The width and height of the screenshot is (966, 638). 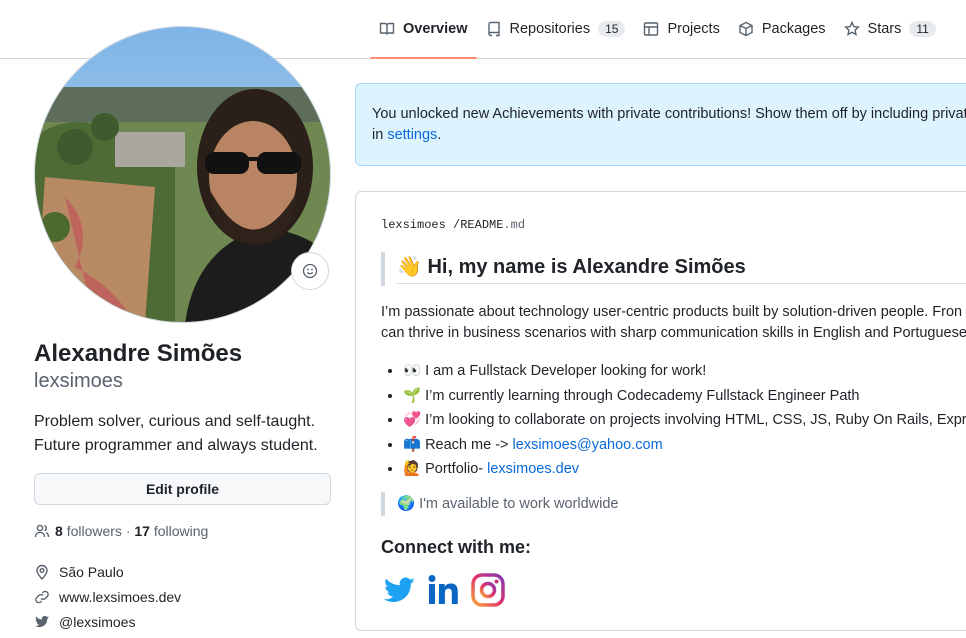 I want to click on bullet-text: 🙋 Portfolio-, so click(x=443, y=469).